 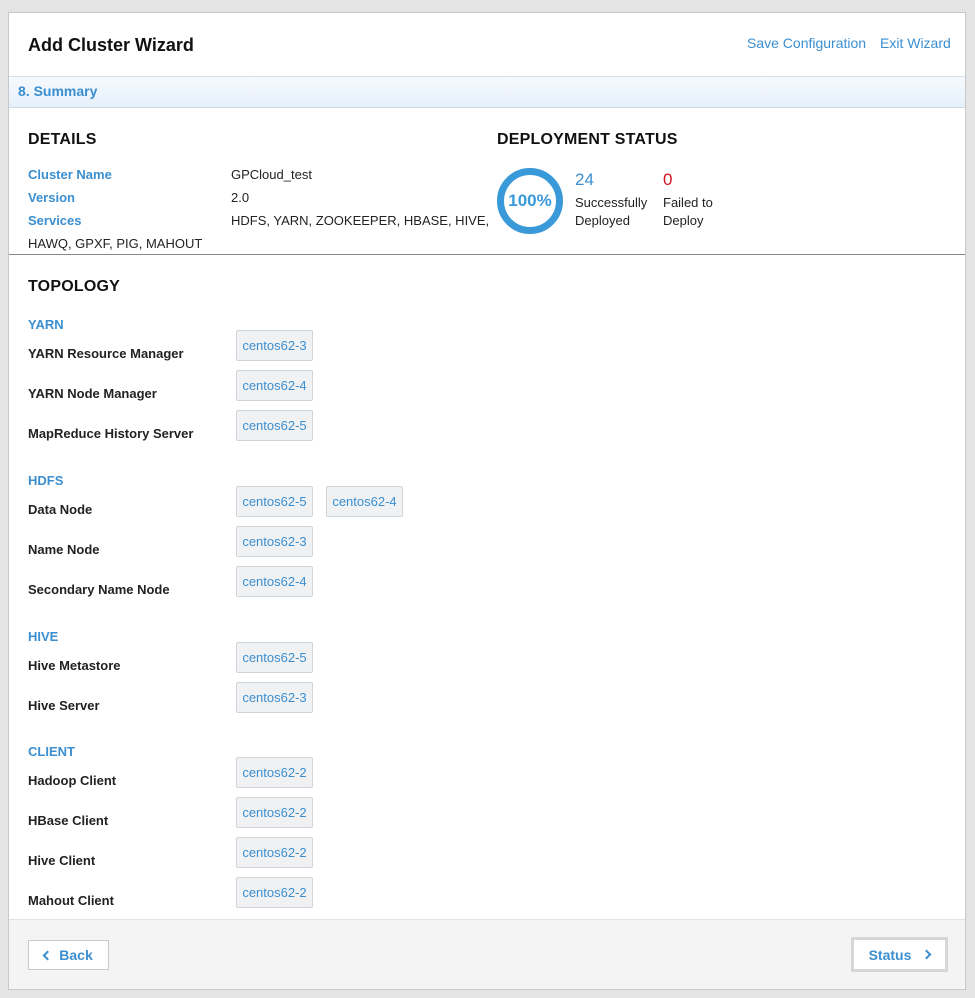 What do you see at coordinates (51, 197) in the screenshot?
I see `version-label: Version` at bounding box center [51, 197].